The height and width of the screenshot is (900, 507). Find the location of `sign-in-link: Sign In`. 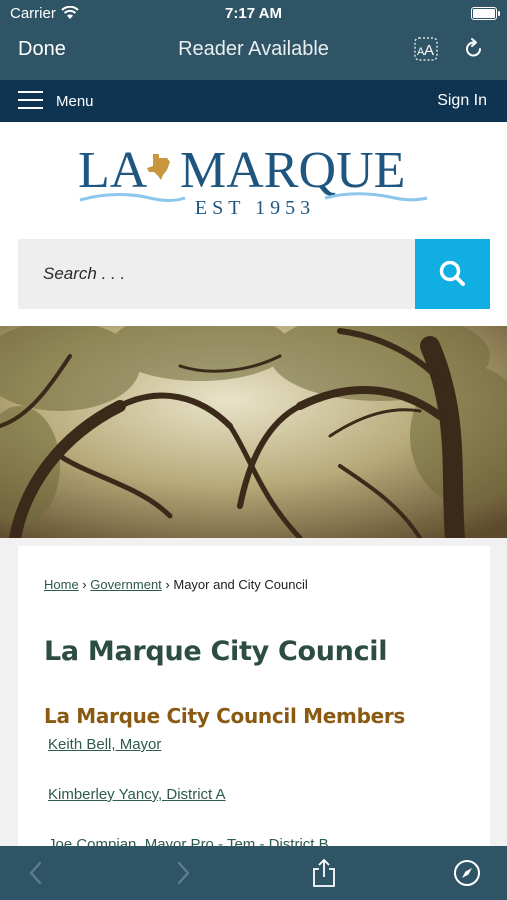

sign-in-link: Sign In is located at coordinates (462, 101).